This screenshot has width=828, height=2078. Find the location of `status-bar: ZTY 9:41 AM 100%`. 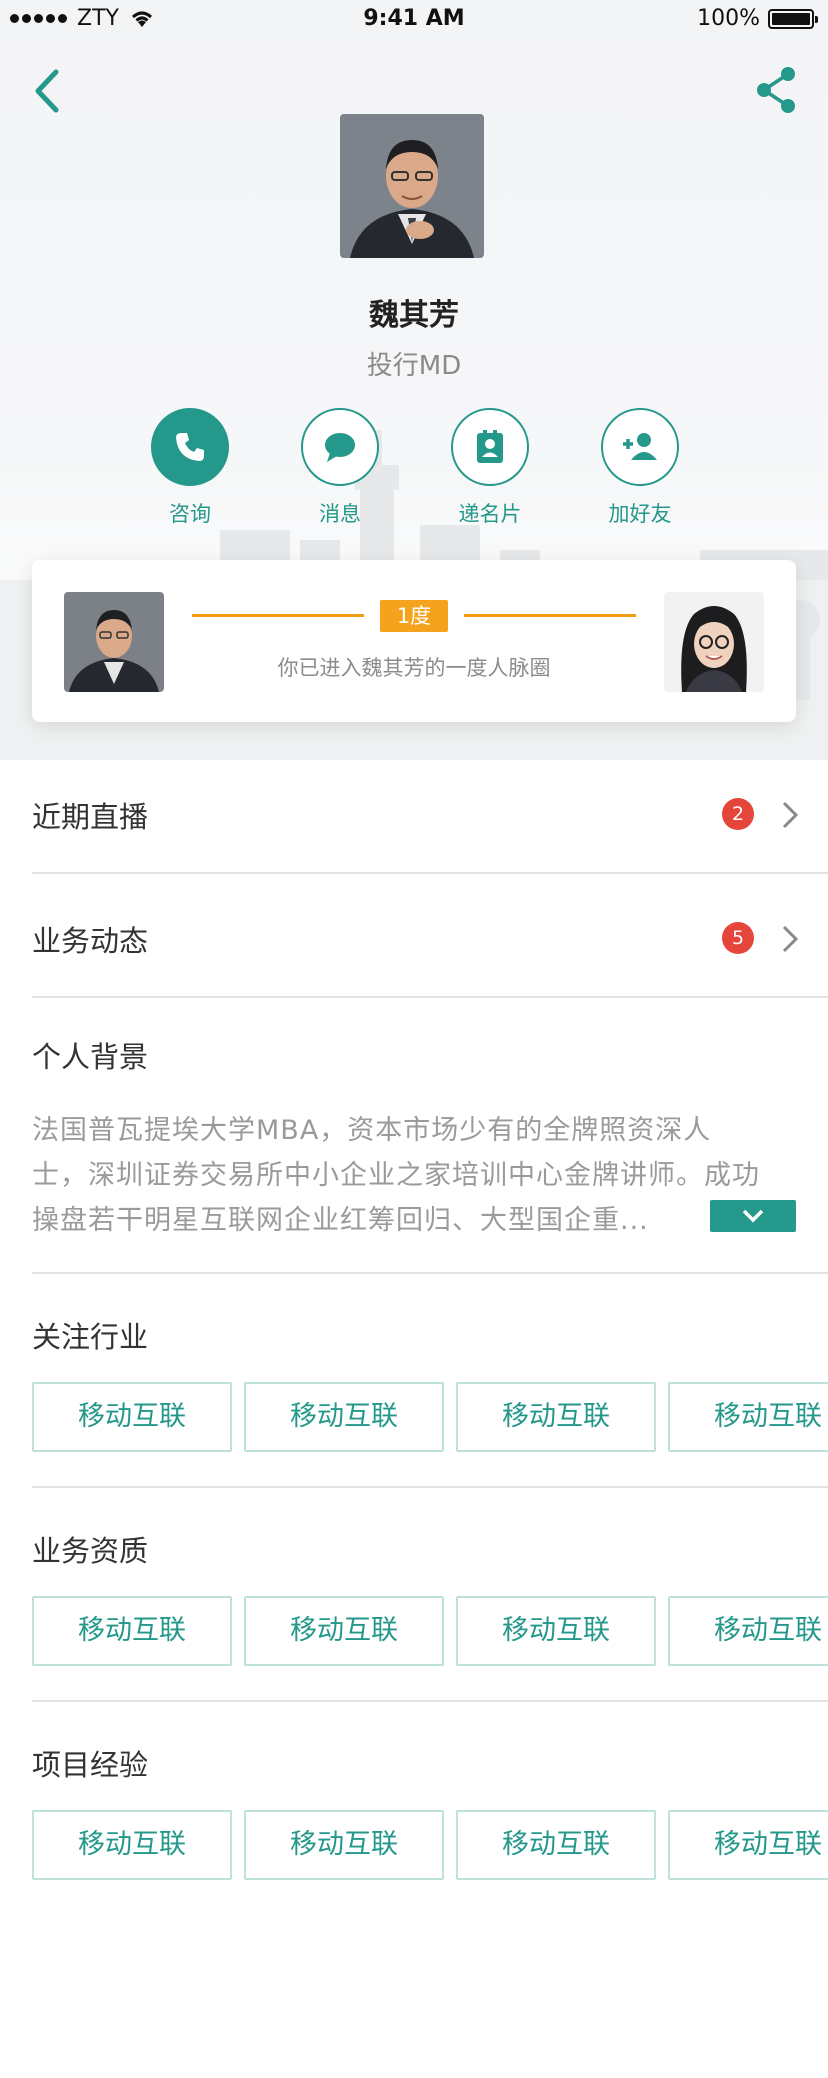

status-bar: ZTY 9:41 AM 100% is located at coordinates (414, 20).